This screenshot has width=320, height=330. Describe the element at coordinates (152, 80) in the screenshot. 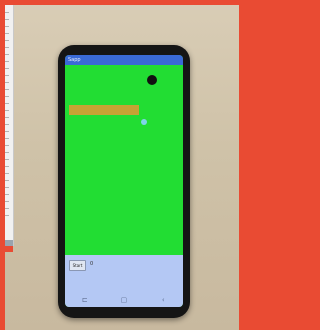

I see `black-ball` at that location.